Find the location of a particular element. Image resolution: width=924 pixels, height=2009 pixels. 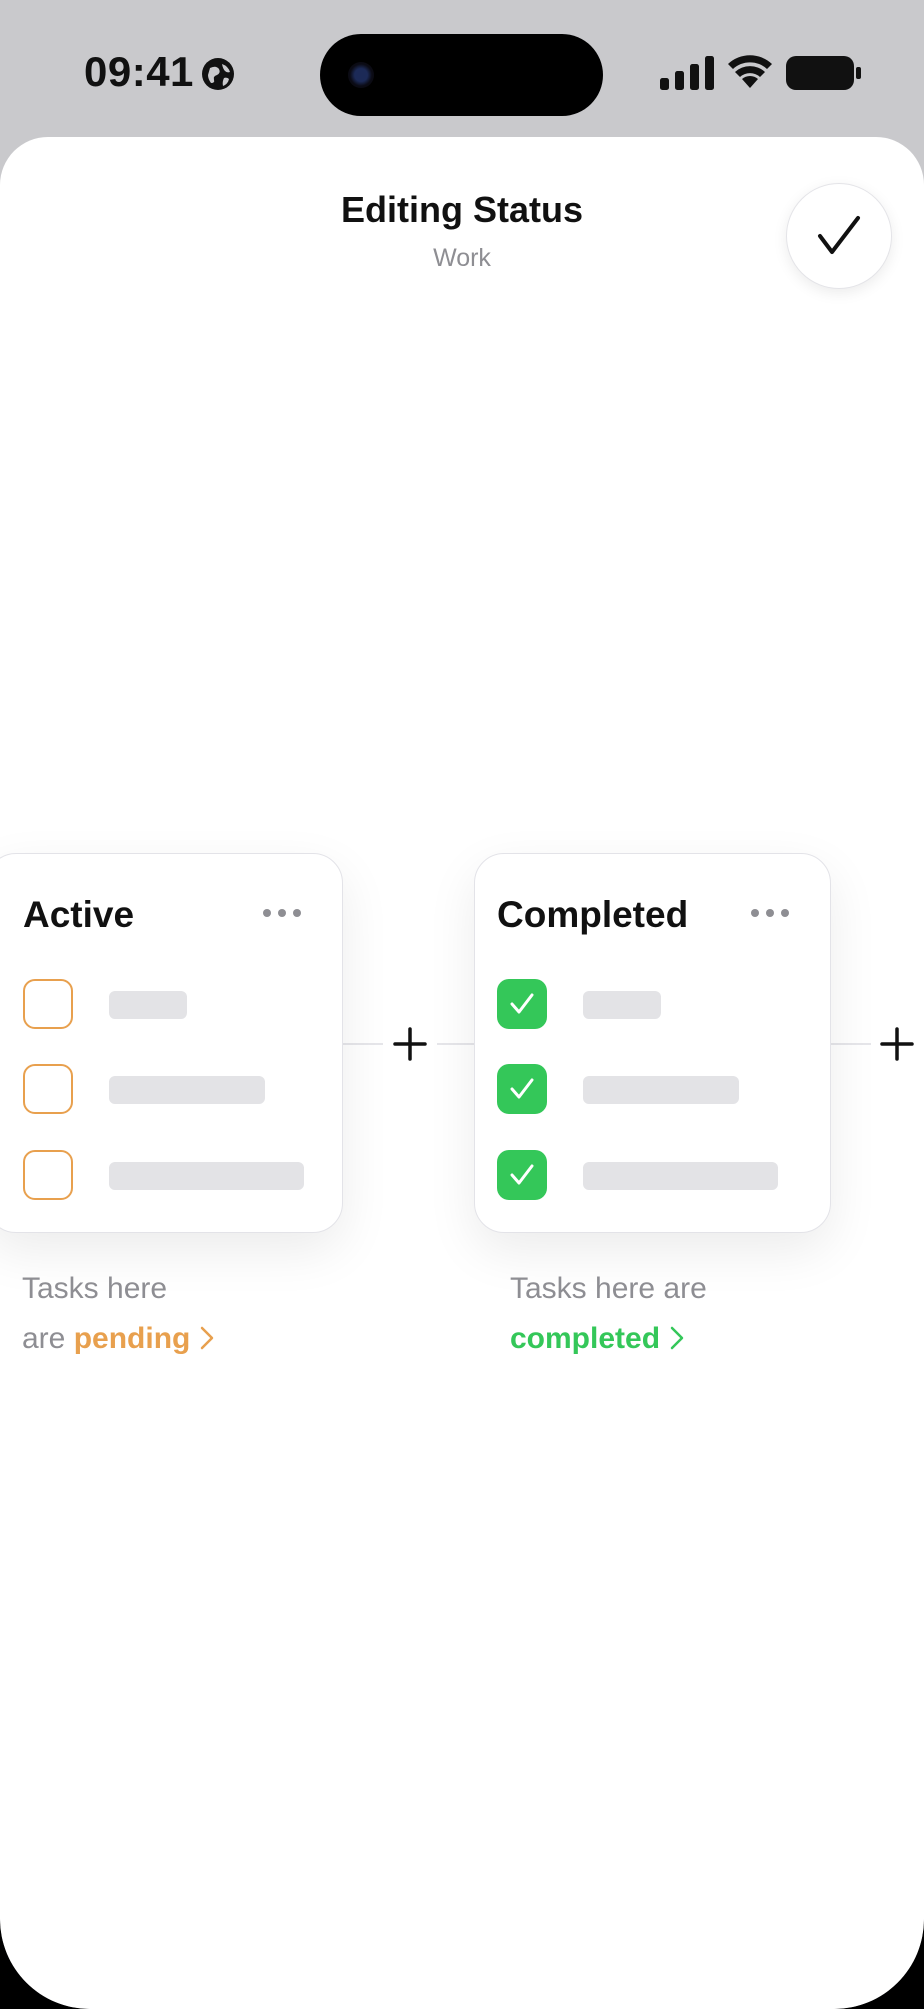

description-link-label: pending is located at coordinates (132, 1338).